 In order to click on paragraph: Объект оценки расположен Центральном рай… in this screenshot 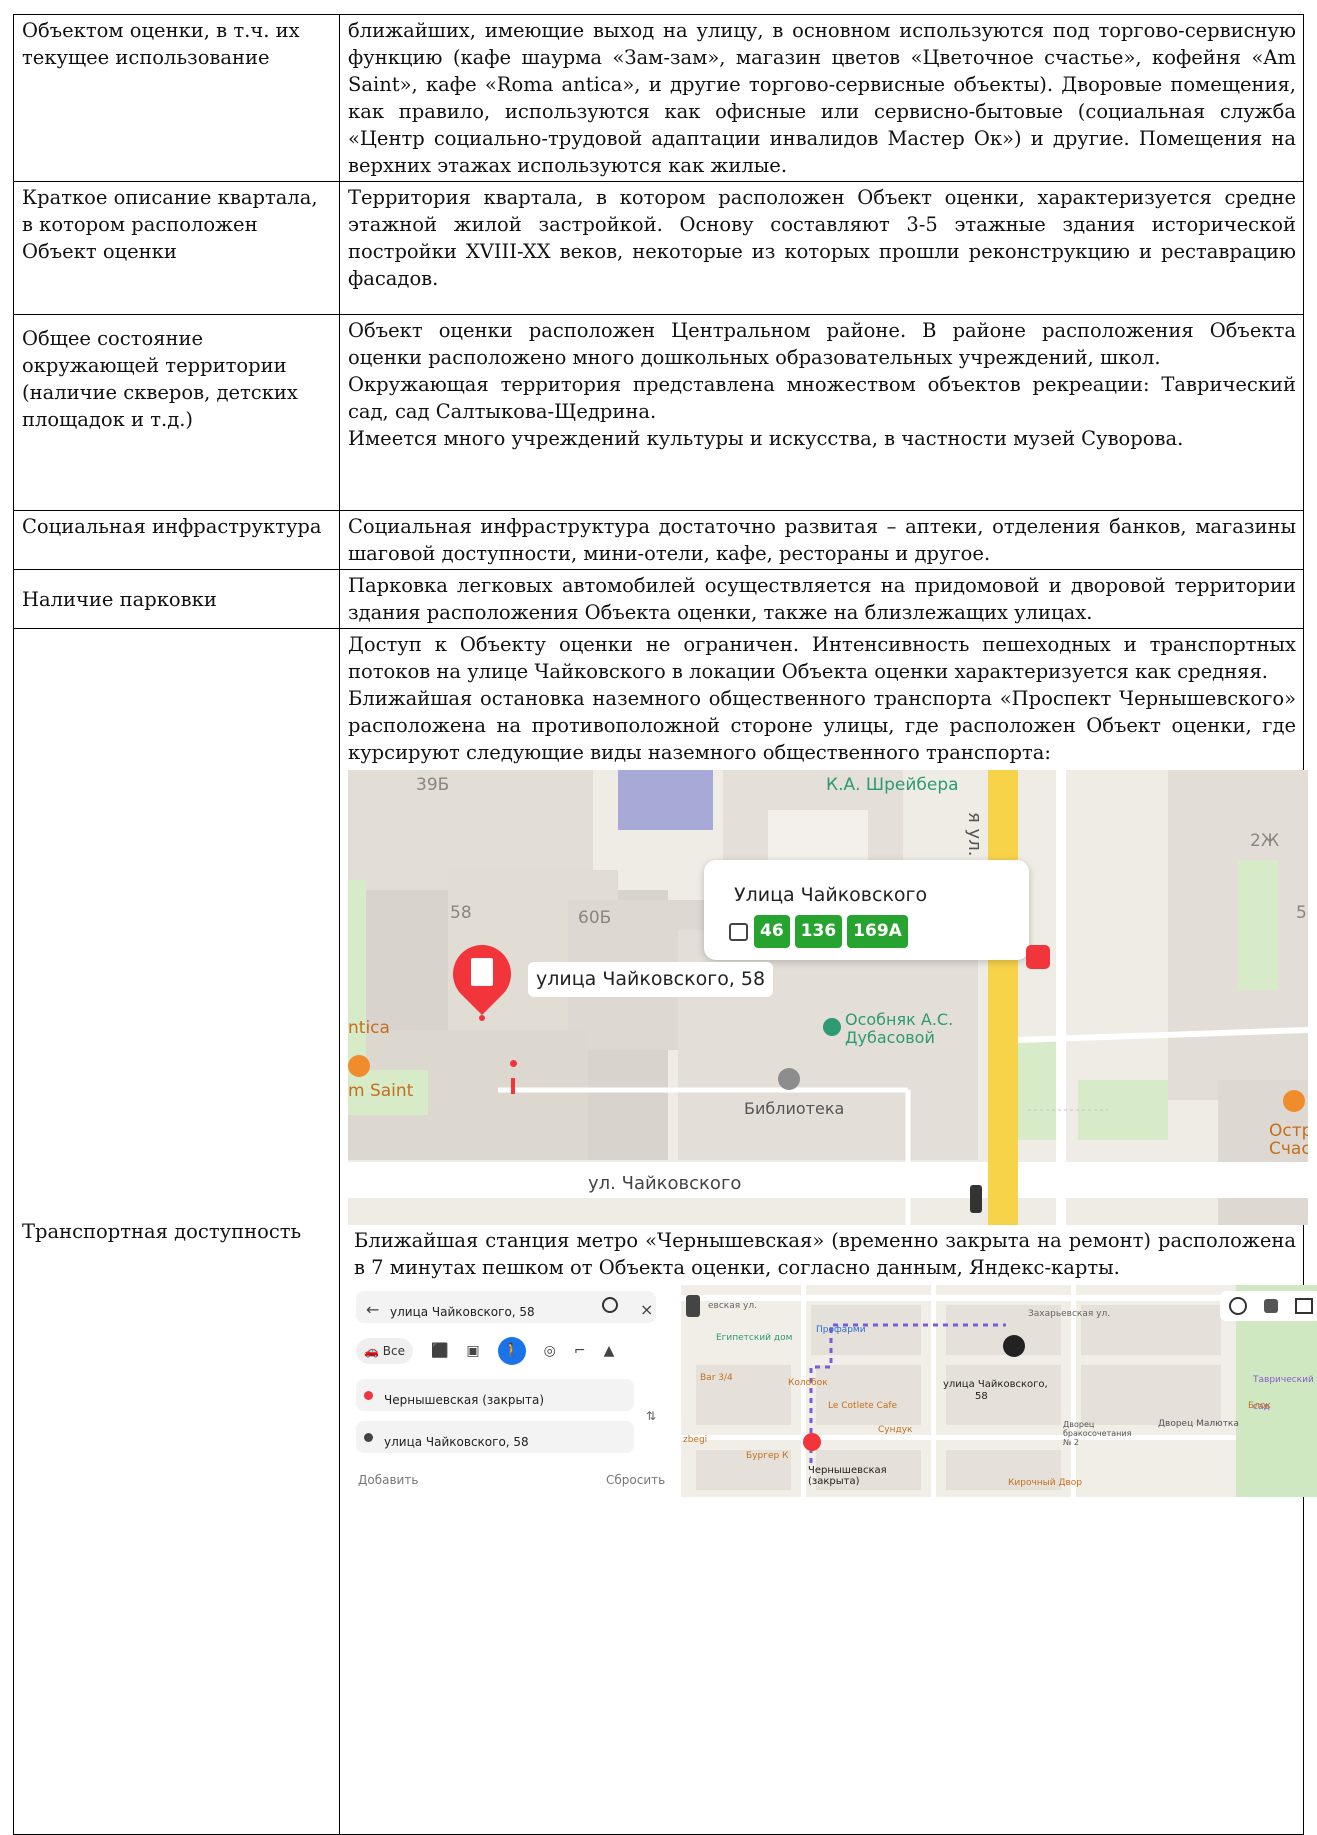, I will do `click(822, 344)`.